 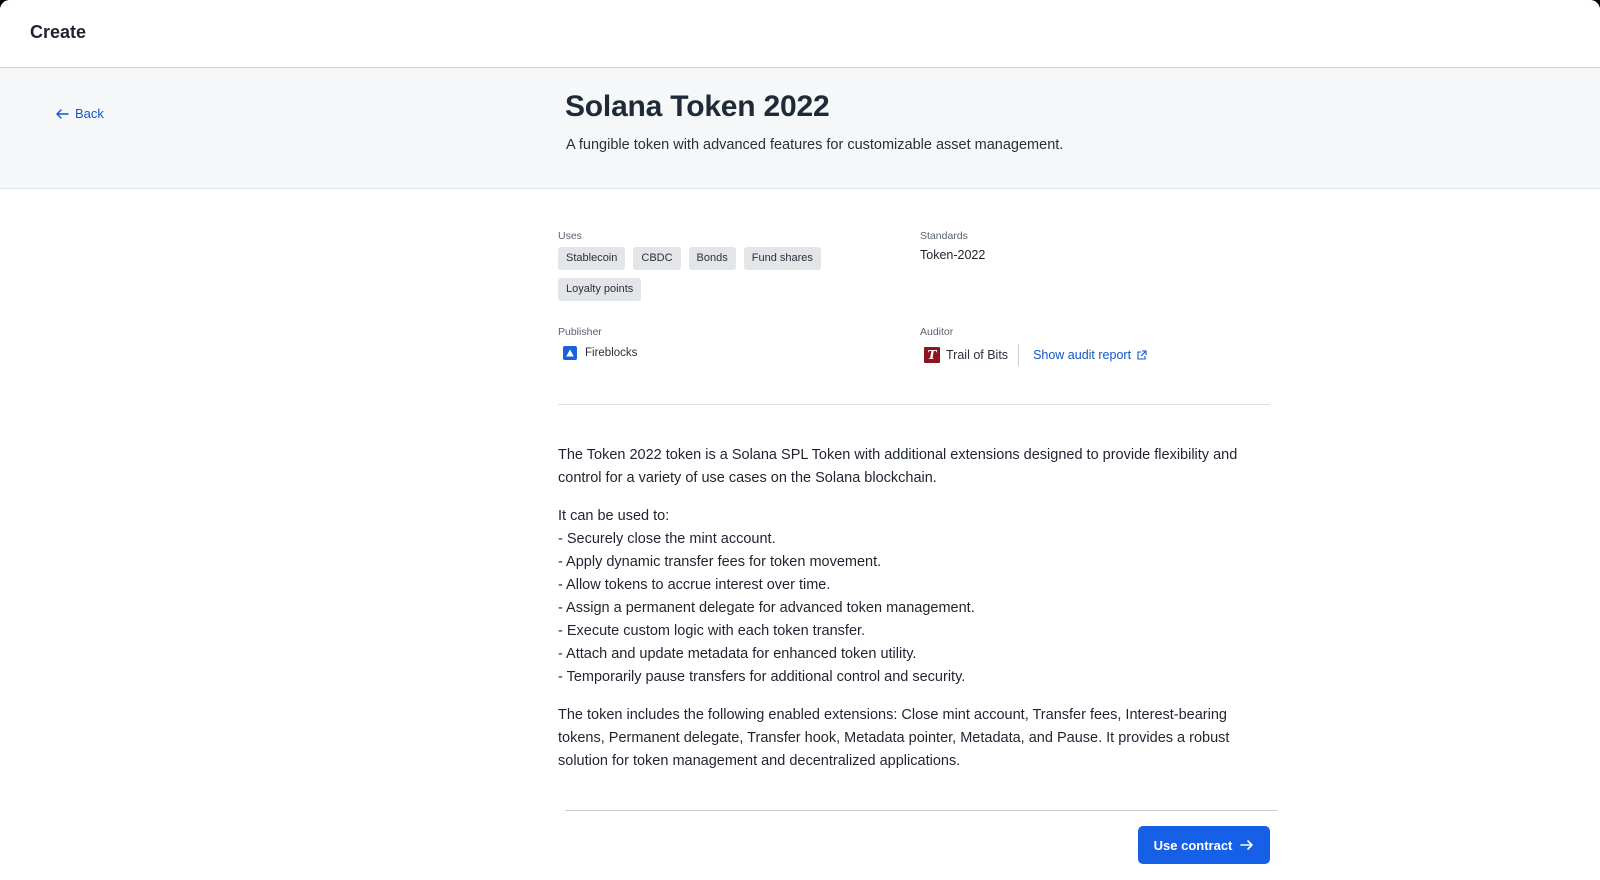 What do you see at coordinates (89, 113) in the screenshot?
I see `back-label: Back` at bounding box center [89, 113].